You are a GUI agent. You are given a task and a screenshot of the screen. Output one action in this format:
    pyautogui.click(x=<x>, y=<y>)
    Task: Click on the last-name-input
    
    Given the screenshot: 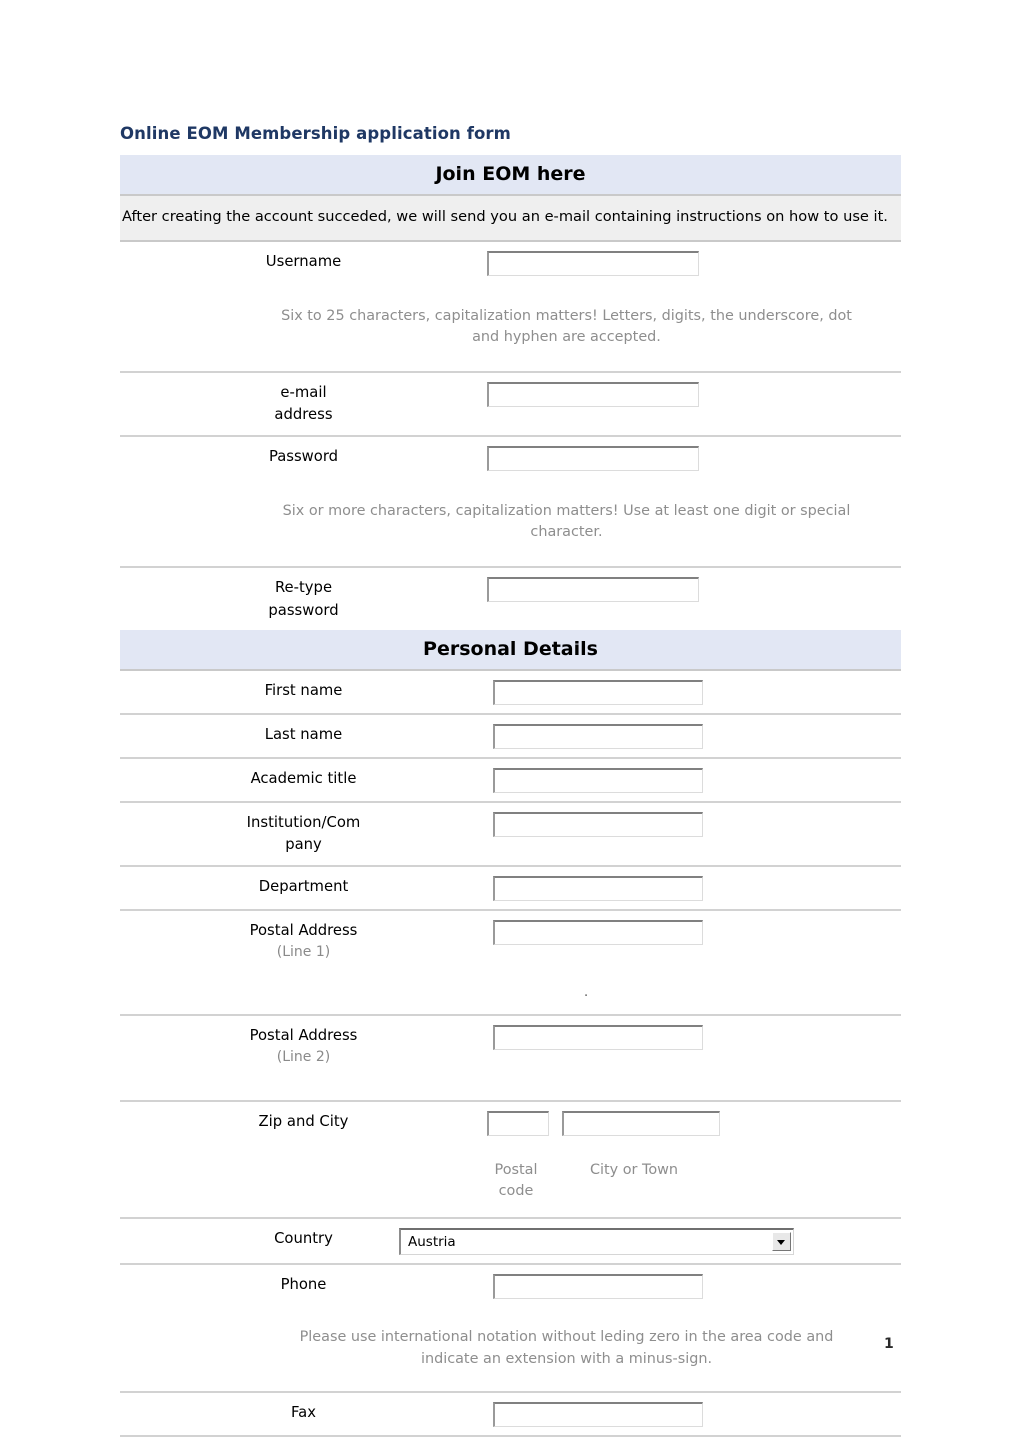 What is the action you would take?
    pyautogui.click(x=598, y=736)
    